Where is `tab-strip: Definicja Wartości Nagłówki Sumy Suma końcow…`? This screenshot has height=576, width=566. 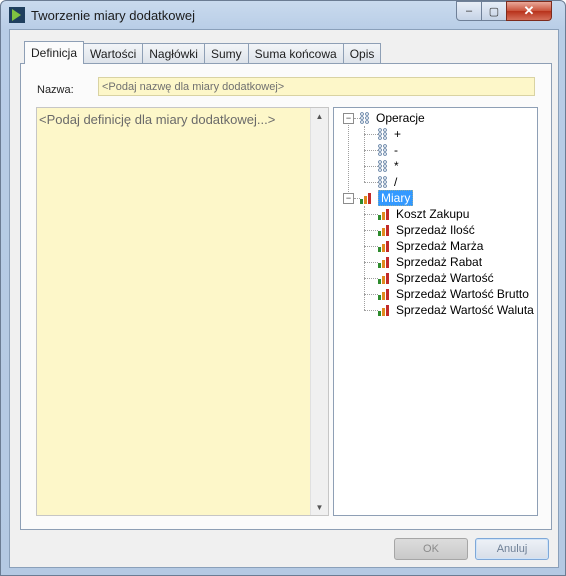 tab-strip: Definicja Wartości Nagłówki Sumy Suma końcow… is located at coordinates (203, 52).